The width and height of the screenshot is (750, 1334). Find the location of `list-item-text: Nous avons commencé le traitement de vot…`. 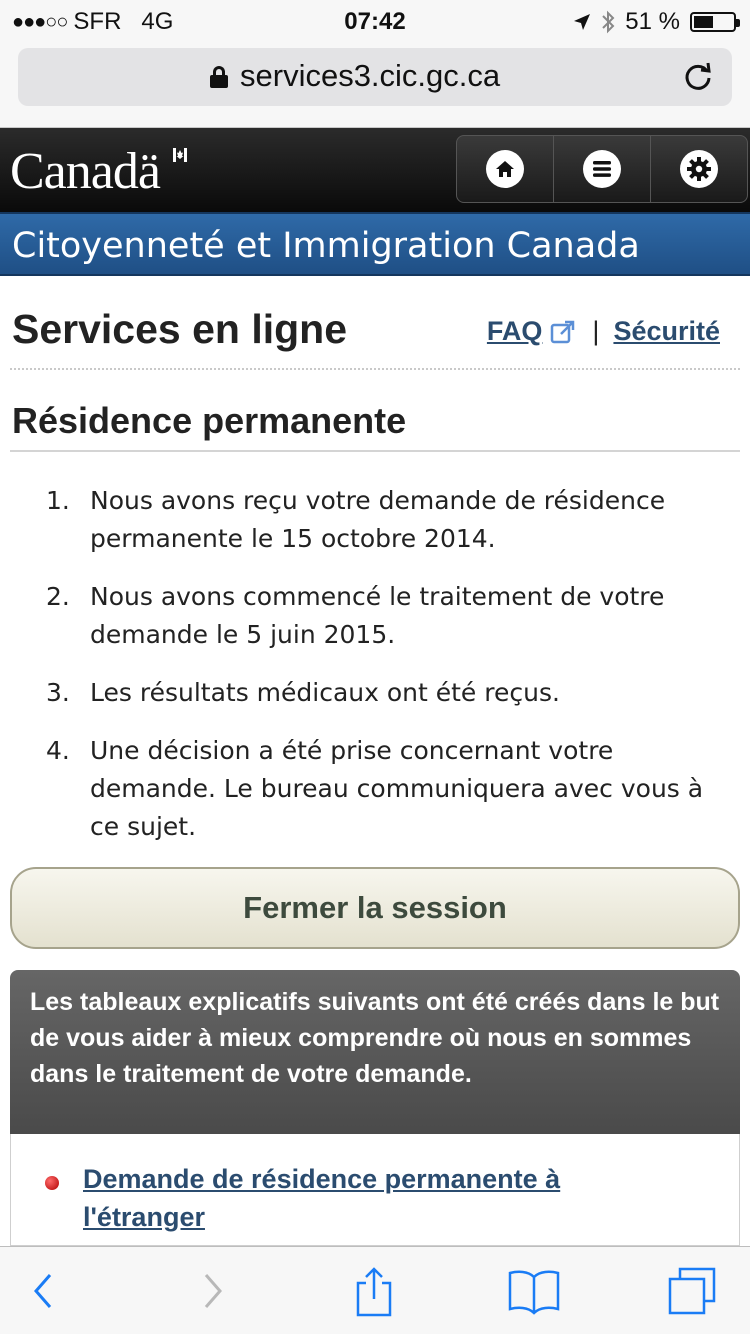

list-item-text: Nous avons commencé le traitement de vot… is located at coordinates (377, 615).